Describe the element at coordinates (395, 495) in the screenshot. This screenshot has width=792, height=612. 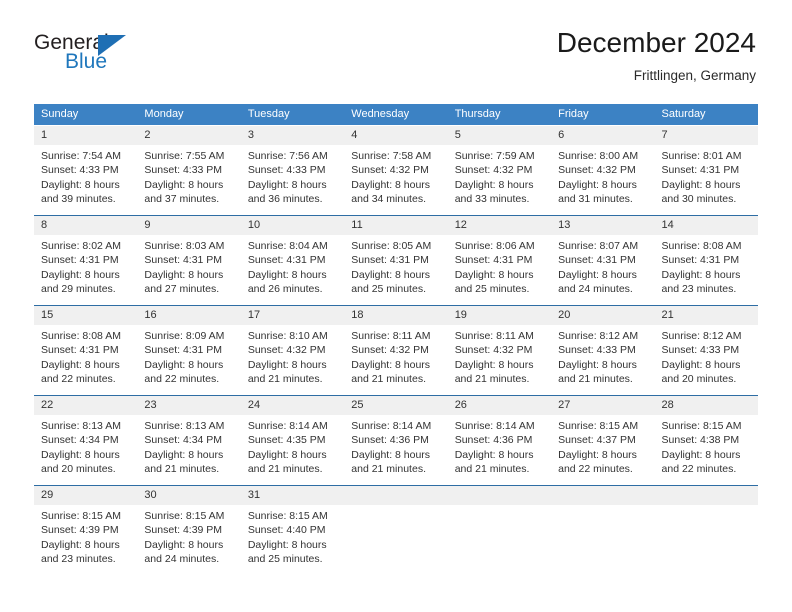
I see `day-number-empty` at that location.